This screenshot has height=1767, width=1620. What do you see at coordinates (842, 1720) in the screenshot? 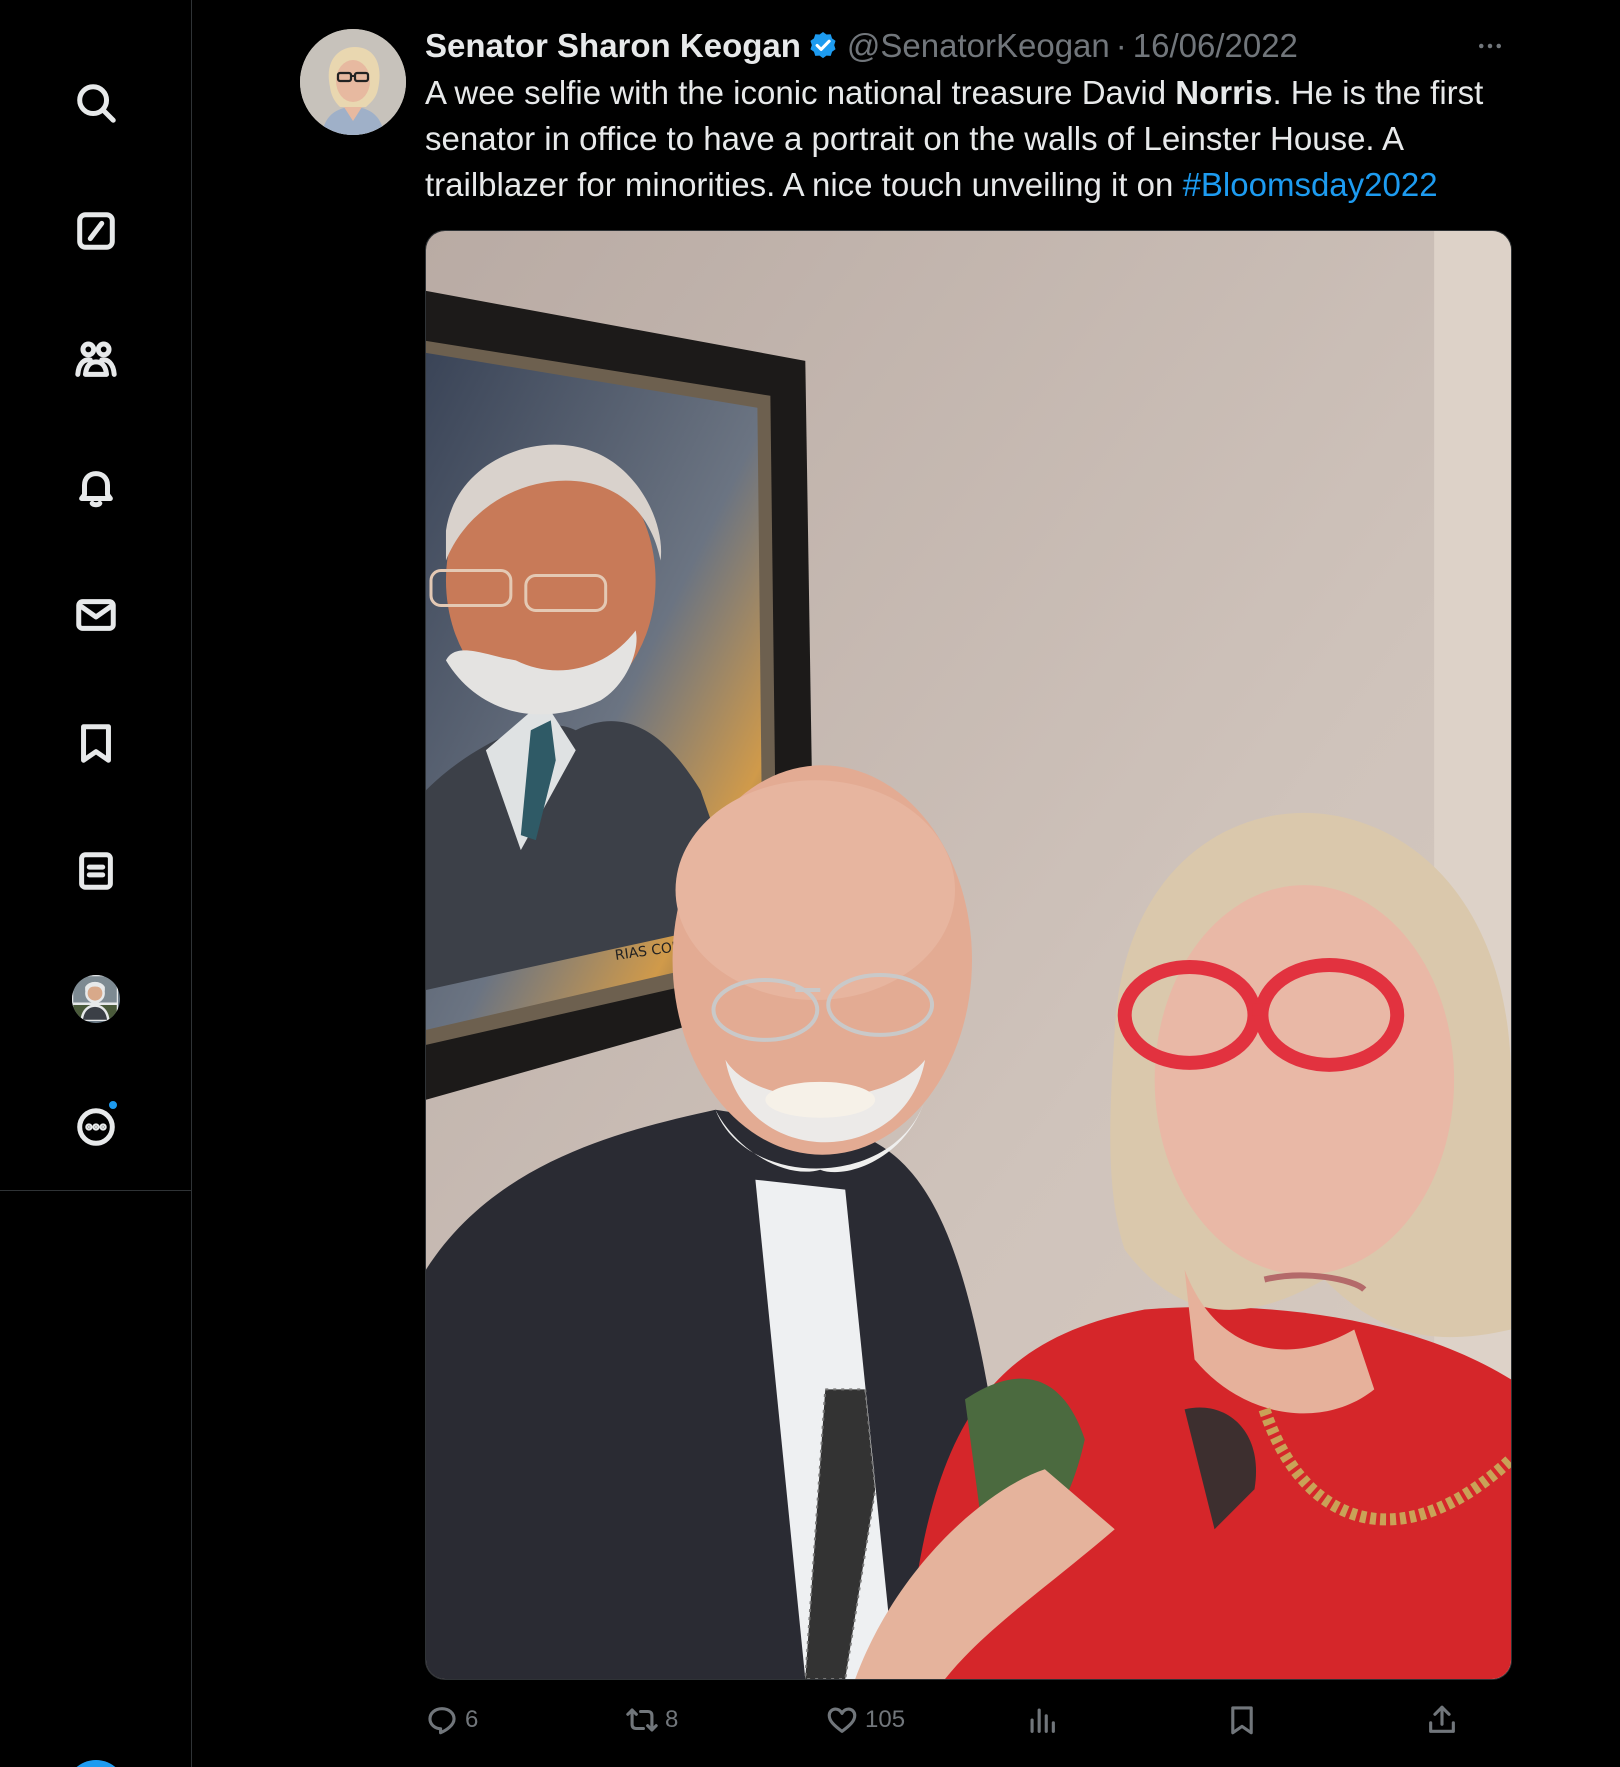
I see `heart-icon` at bounding box center [842, 1720].